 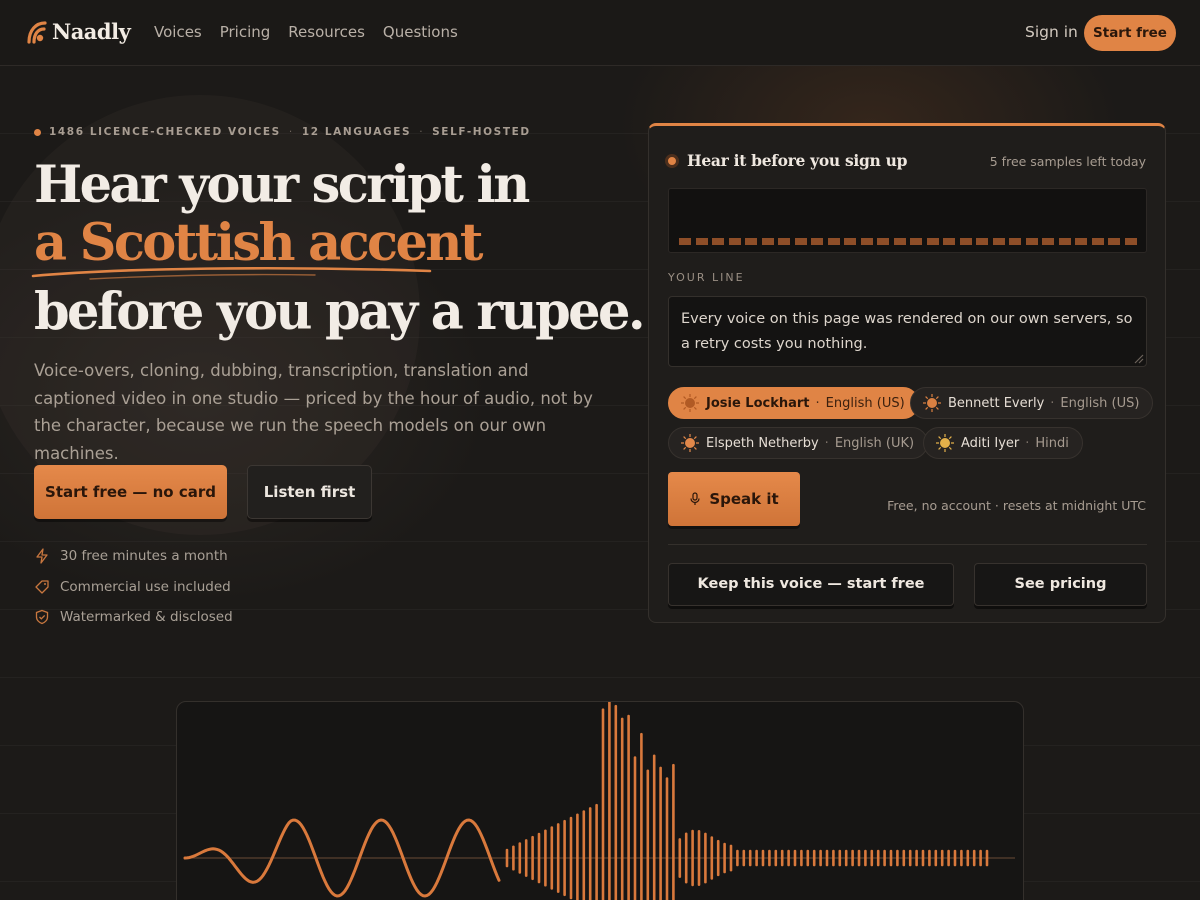 I want to click on perk-item: Commercial use included, so click(x=133, y=587).